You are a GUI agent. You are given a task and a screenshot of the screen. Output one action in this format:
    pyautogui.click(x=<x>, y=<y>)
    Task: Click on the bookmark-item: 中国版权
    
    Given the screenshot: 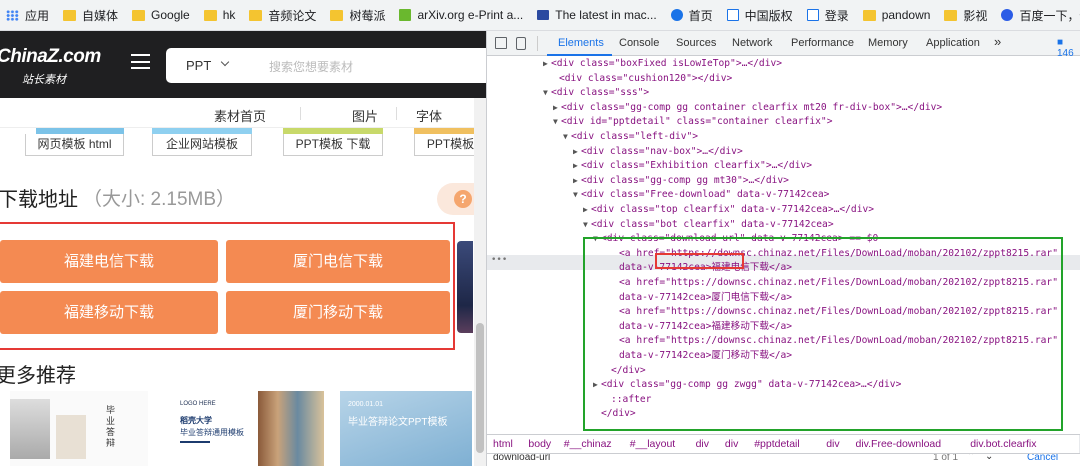 What is the action you would take?
    pyautogui.click(x=759, y=15)
    